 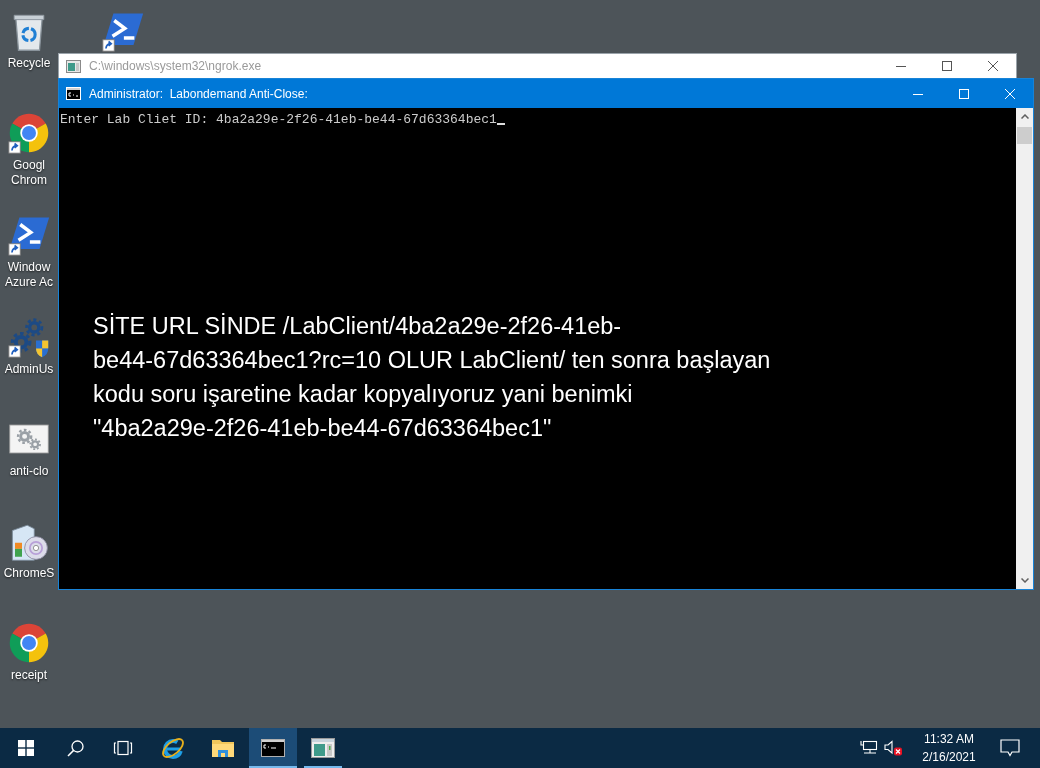 I want to click on chevron-down-icon, so click(x=1024, y=580).